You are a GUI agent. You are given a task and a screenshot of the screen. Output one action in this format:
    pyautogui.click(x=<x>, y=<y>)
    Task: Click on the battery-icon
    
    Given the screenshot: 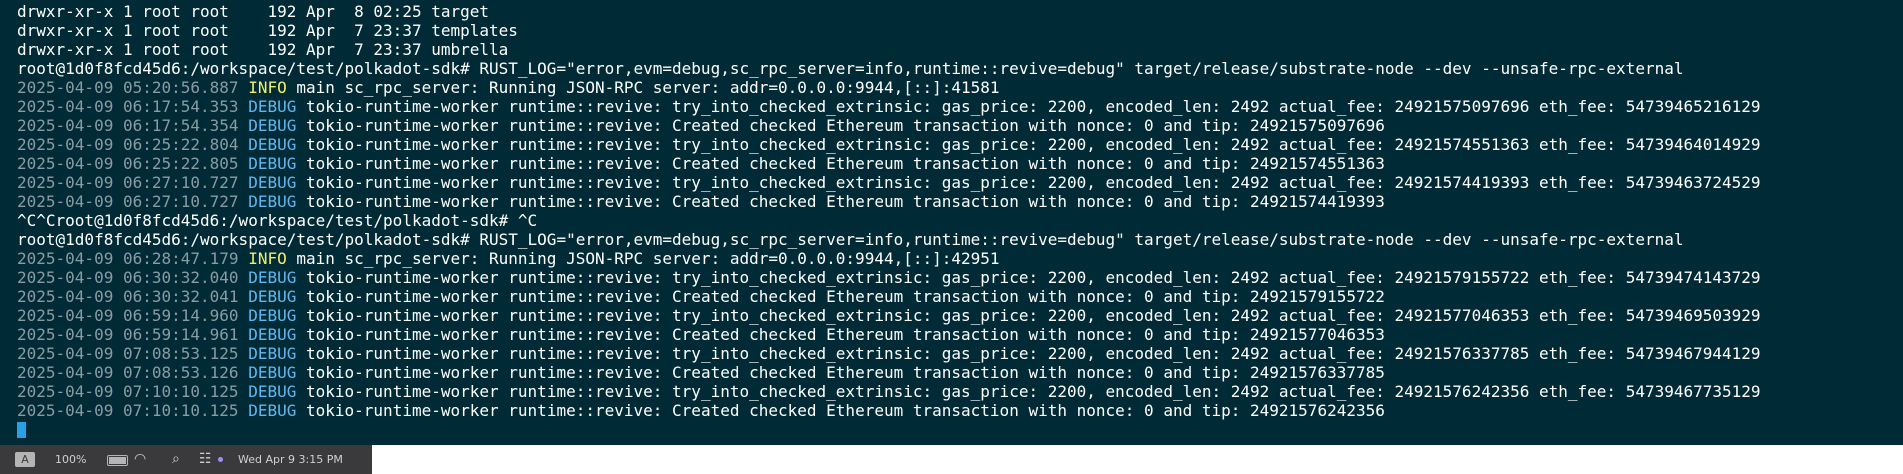 What is the action you would take?
    pyautogui.click(x=117, y=460)
    